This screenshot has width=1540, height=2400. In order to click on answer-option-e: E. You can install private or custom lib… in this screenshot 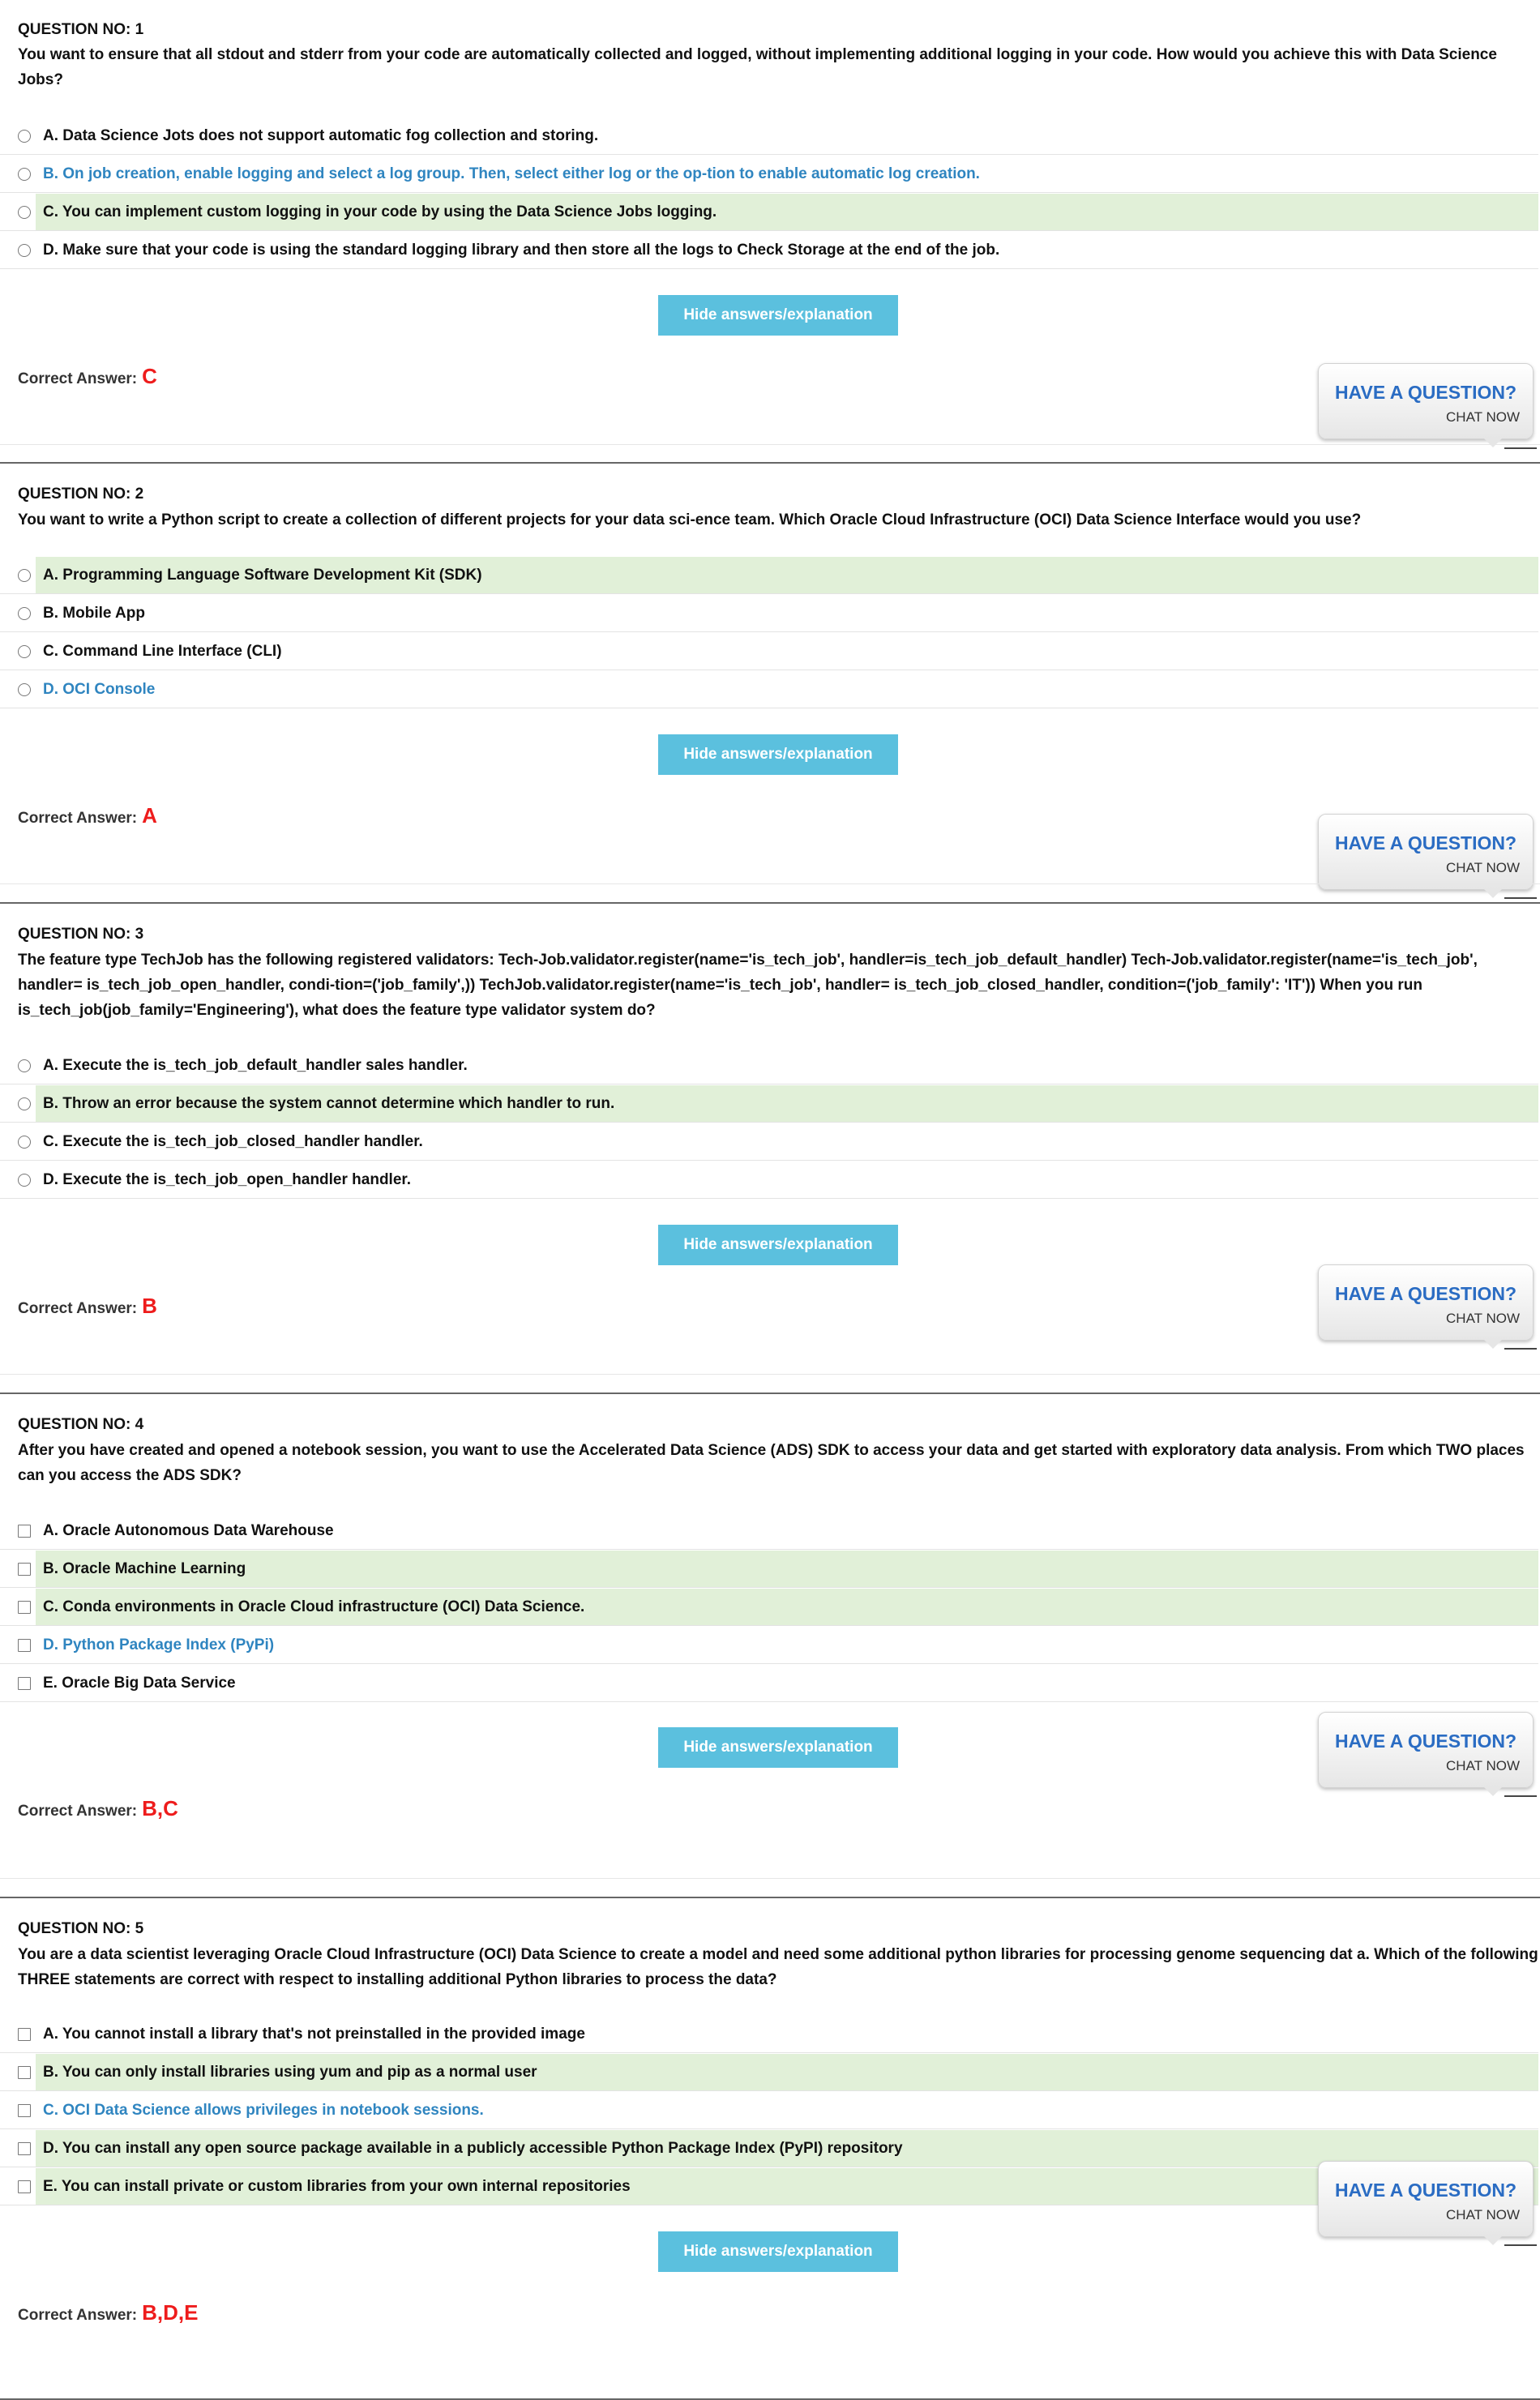, I will do `click(769, 2186)`.